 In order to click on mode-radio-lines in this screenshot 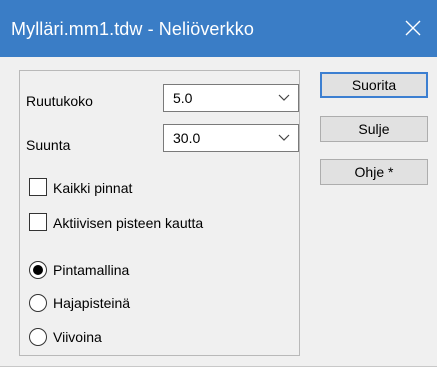, I will do `click(38, 337)`.